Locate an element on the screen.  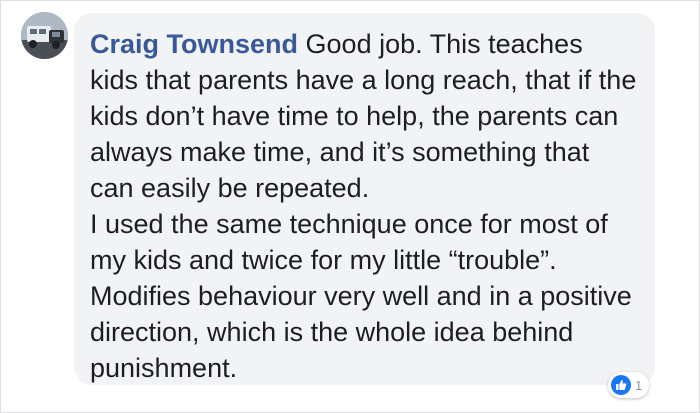
author-name-link: Craig Townsend is located at coordinates (194, 44).